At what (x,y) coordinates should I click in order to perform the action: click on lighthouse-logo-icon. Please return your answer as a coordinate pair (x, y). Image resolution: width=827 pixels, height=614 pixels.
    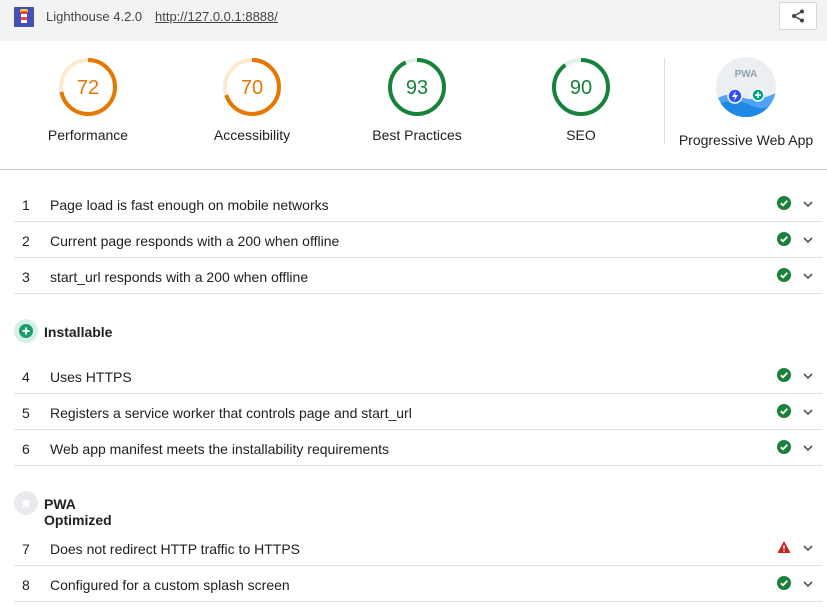
    Looking at the image, I should click on (24, 17).